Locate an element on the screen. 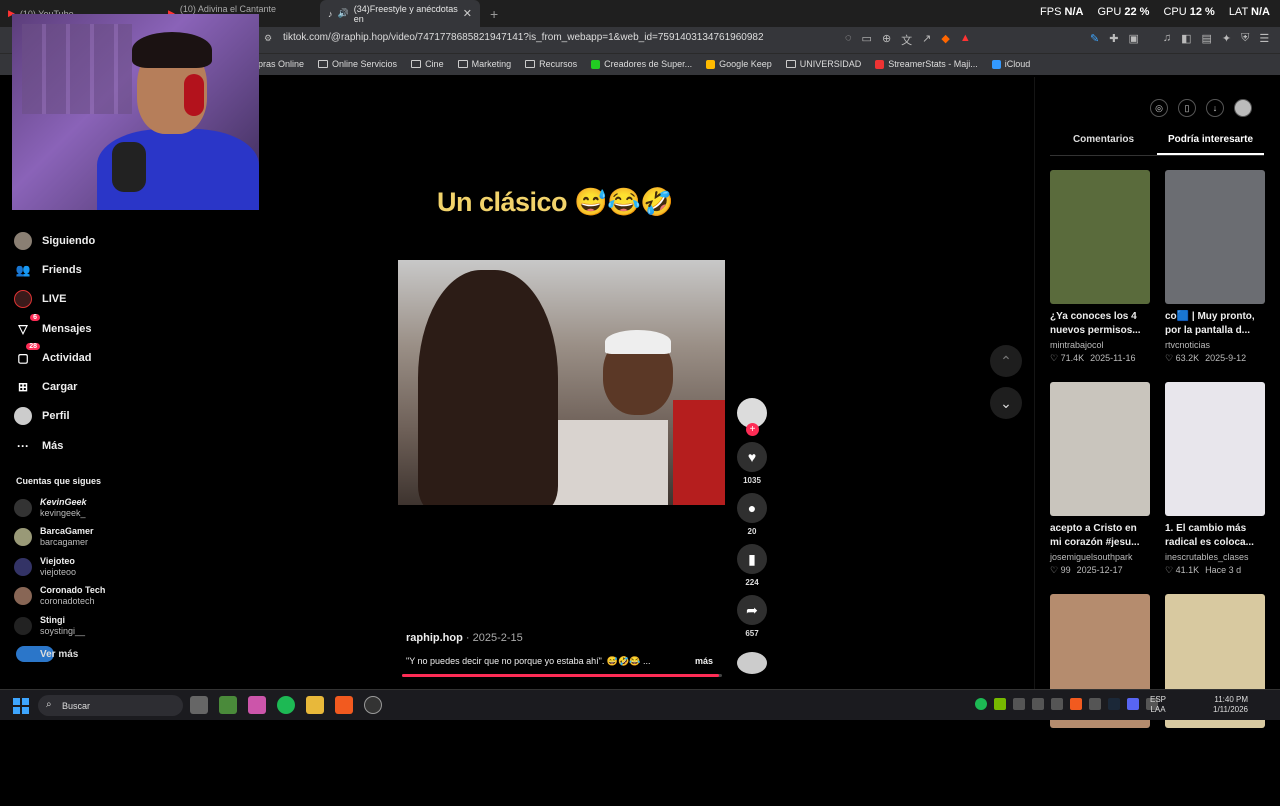 The image size is (1280, 806). discord-icon is located at coordinates (1133, 704).